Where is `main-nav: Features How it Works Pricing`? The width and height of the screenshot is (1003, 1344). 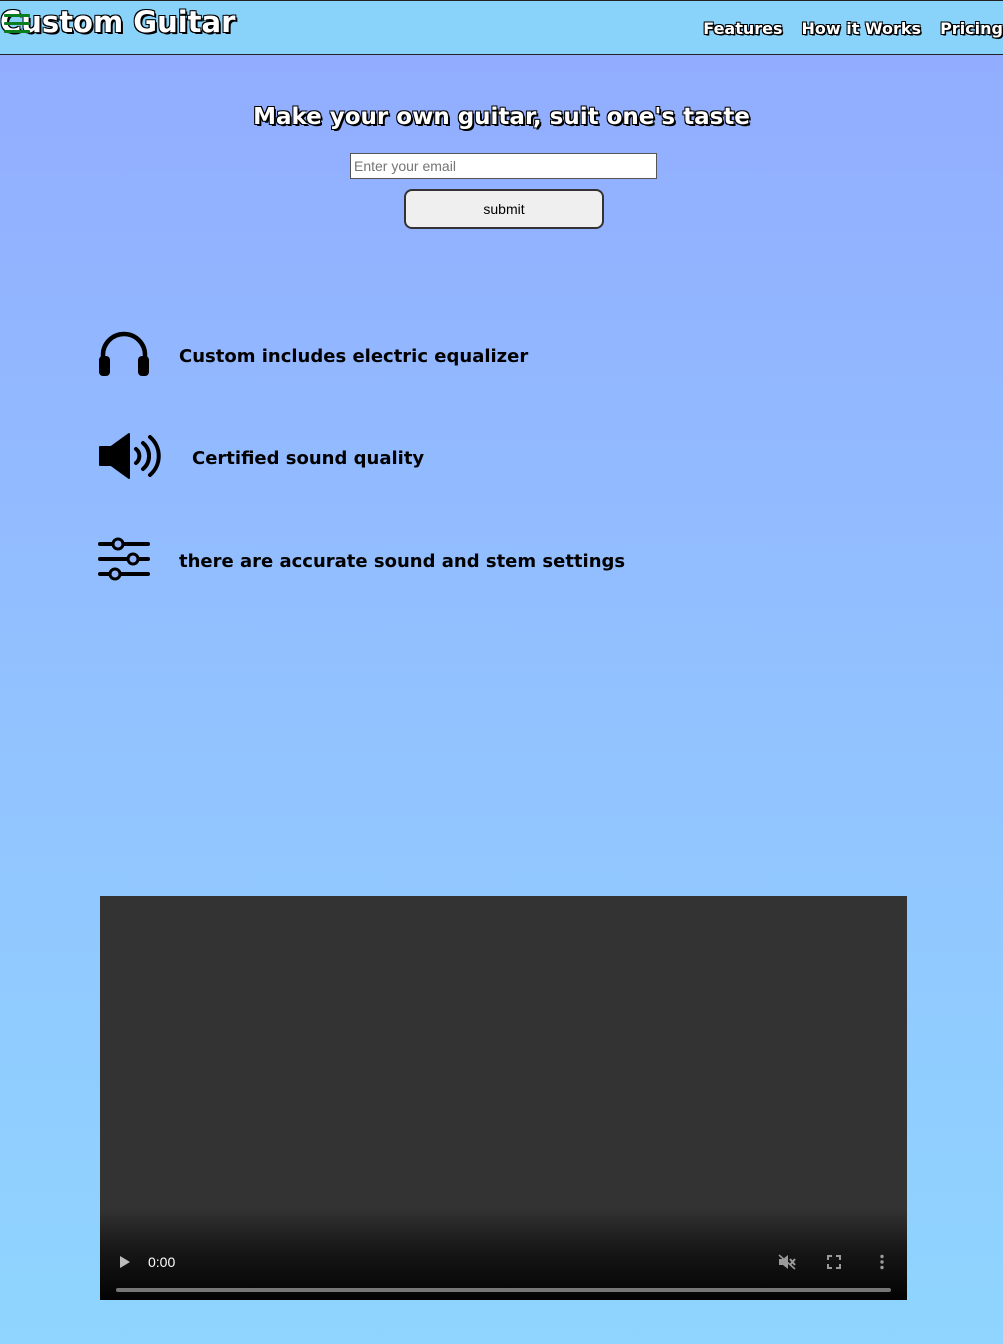 main-nav: Features How it Works Pricing is located at coordinates (853, 28).